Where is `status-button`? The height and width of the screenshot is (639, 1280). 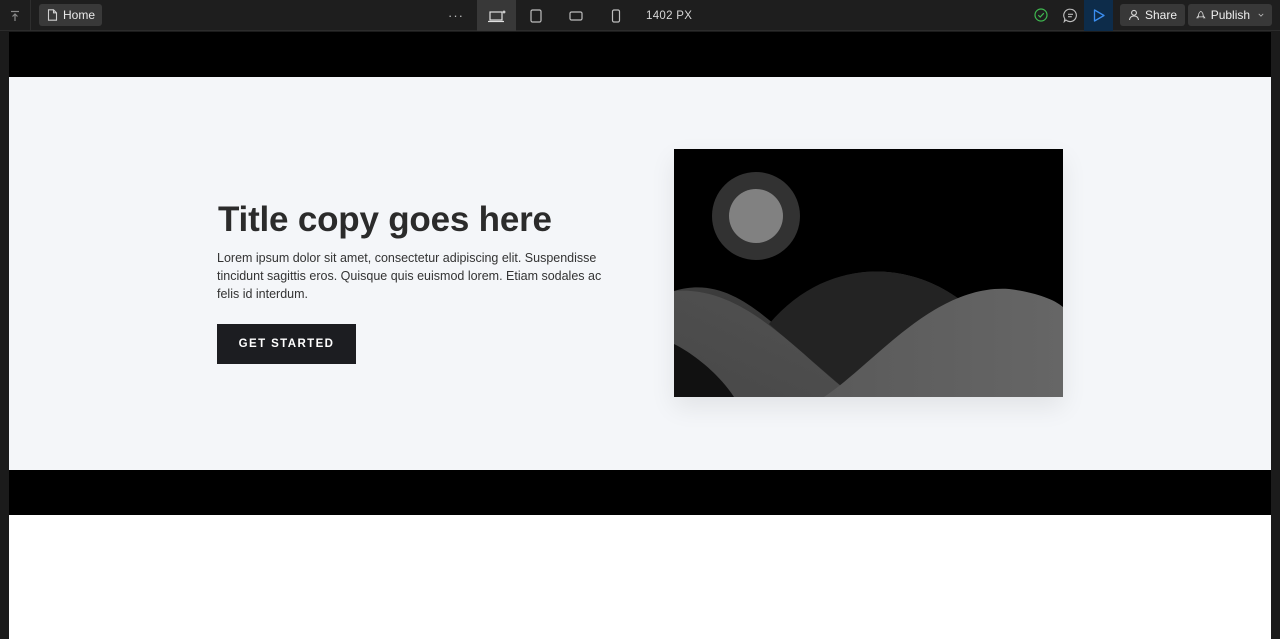 status-button is located at coordinates (1041, 15).